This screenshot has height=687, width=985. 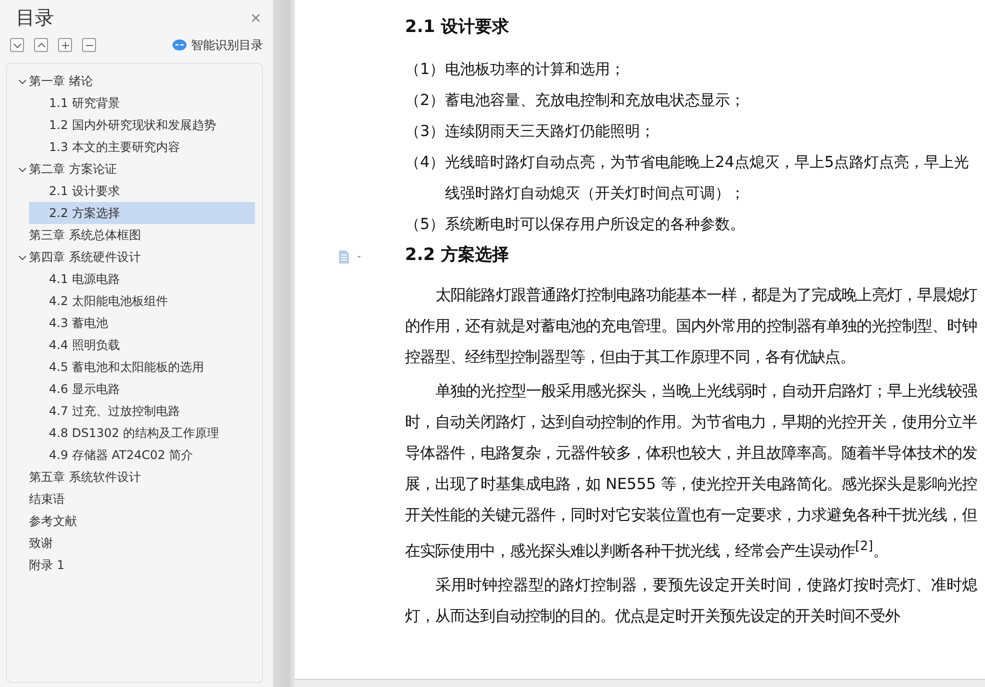 What do you see at coordinates (89, 45) in the screenshot?
I see `minus-button` at bounding box center [89, 45].